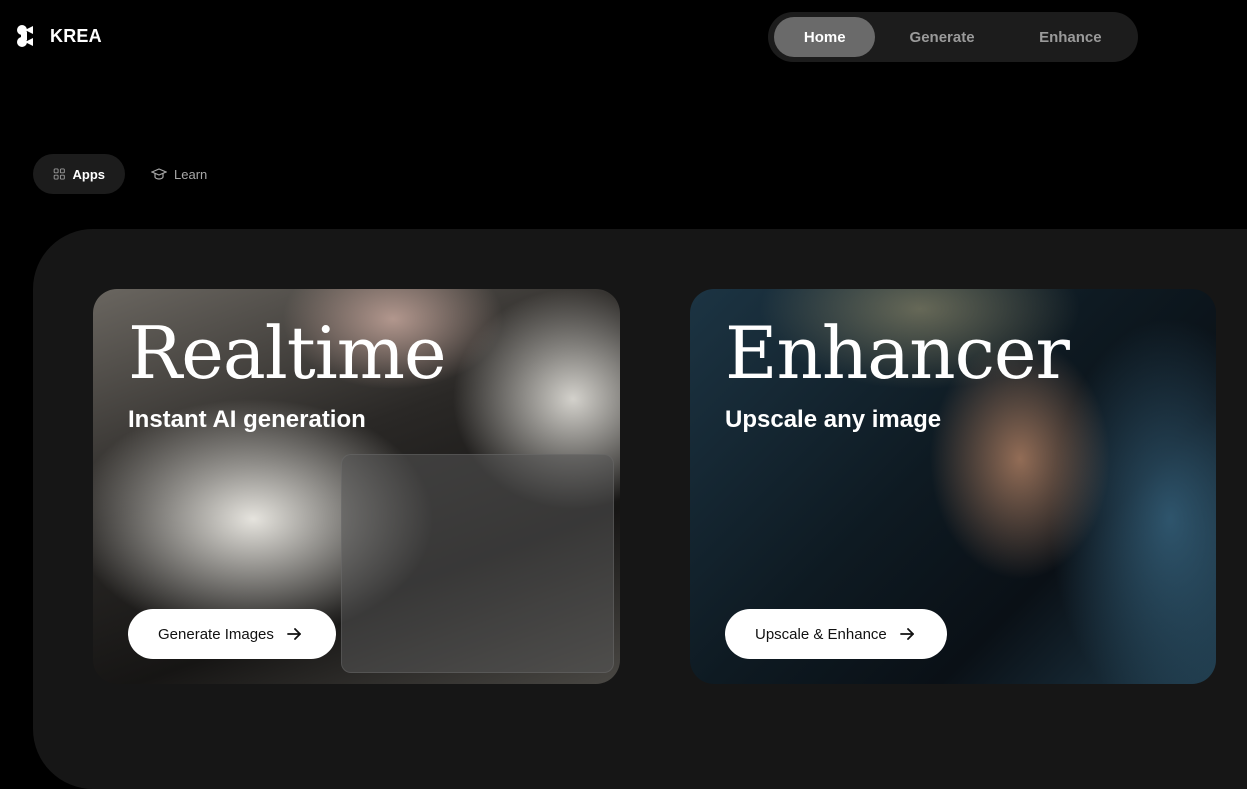 This screenshot has width=1247, height=789. What do you see at coordinates (76, 35) in the screenshot?
I see `brand-name: KREA` at bounding box center [76, 35].